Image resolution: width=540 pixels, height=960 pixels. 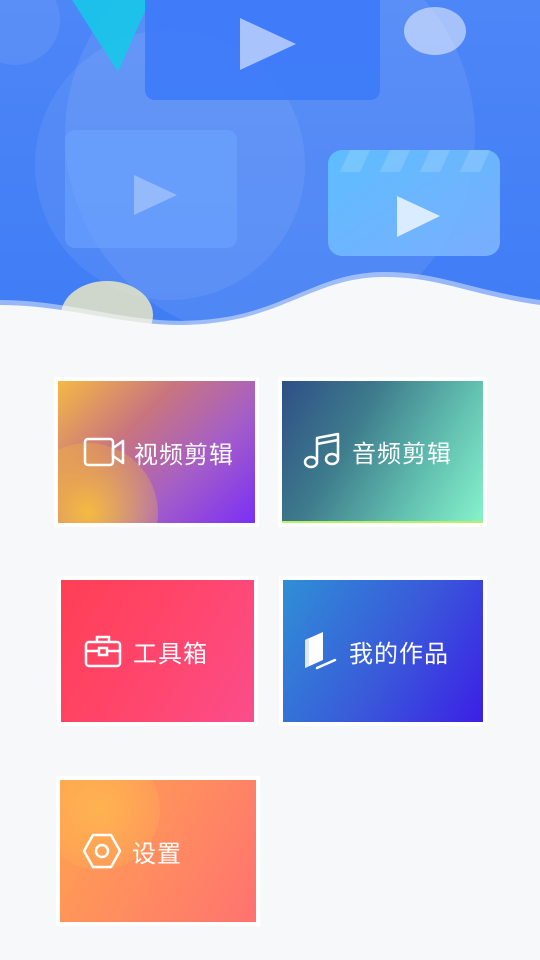 I want to click on audio-edit-label: 音频剪辑, so click(x=402, y=453).